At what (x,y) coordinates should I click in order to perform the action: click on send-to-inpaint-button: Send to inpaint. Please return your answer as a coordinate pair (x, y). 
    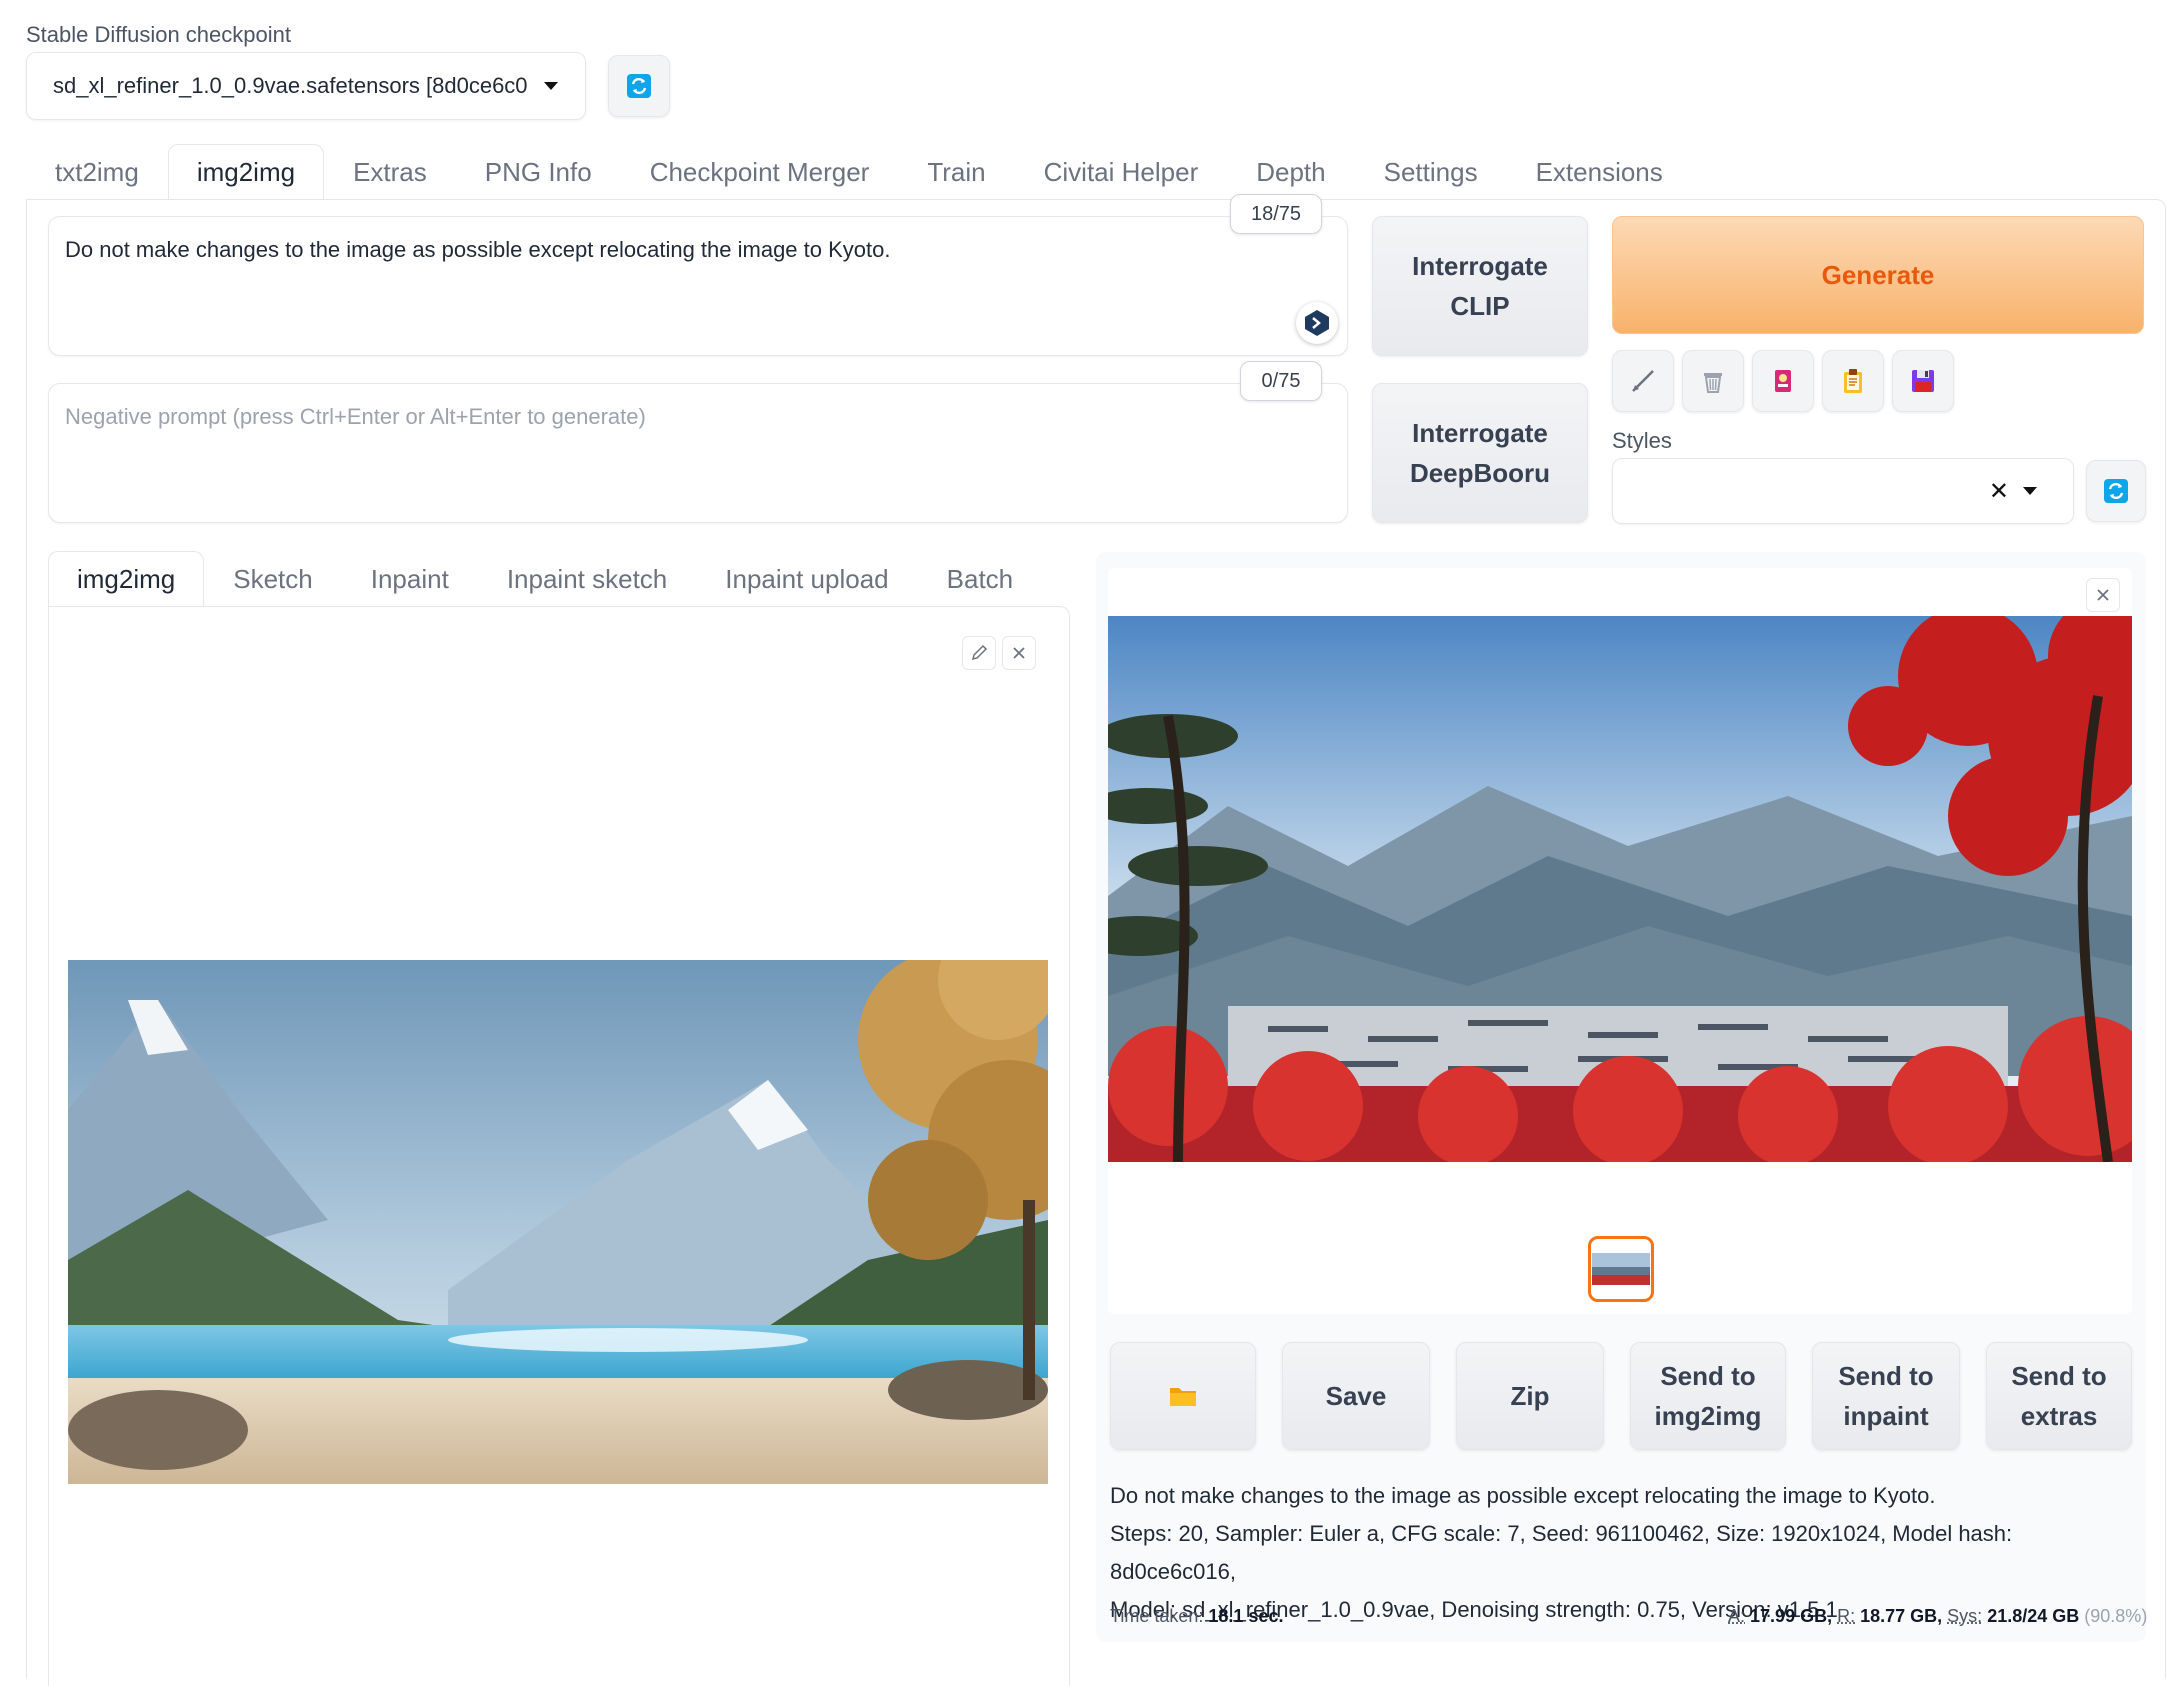
    Looking at the image, I should click on (1886, 1396).